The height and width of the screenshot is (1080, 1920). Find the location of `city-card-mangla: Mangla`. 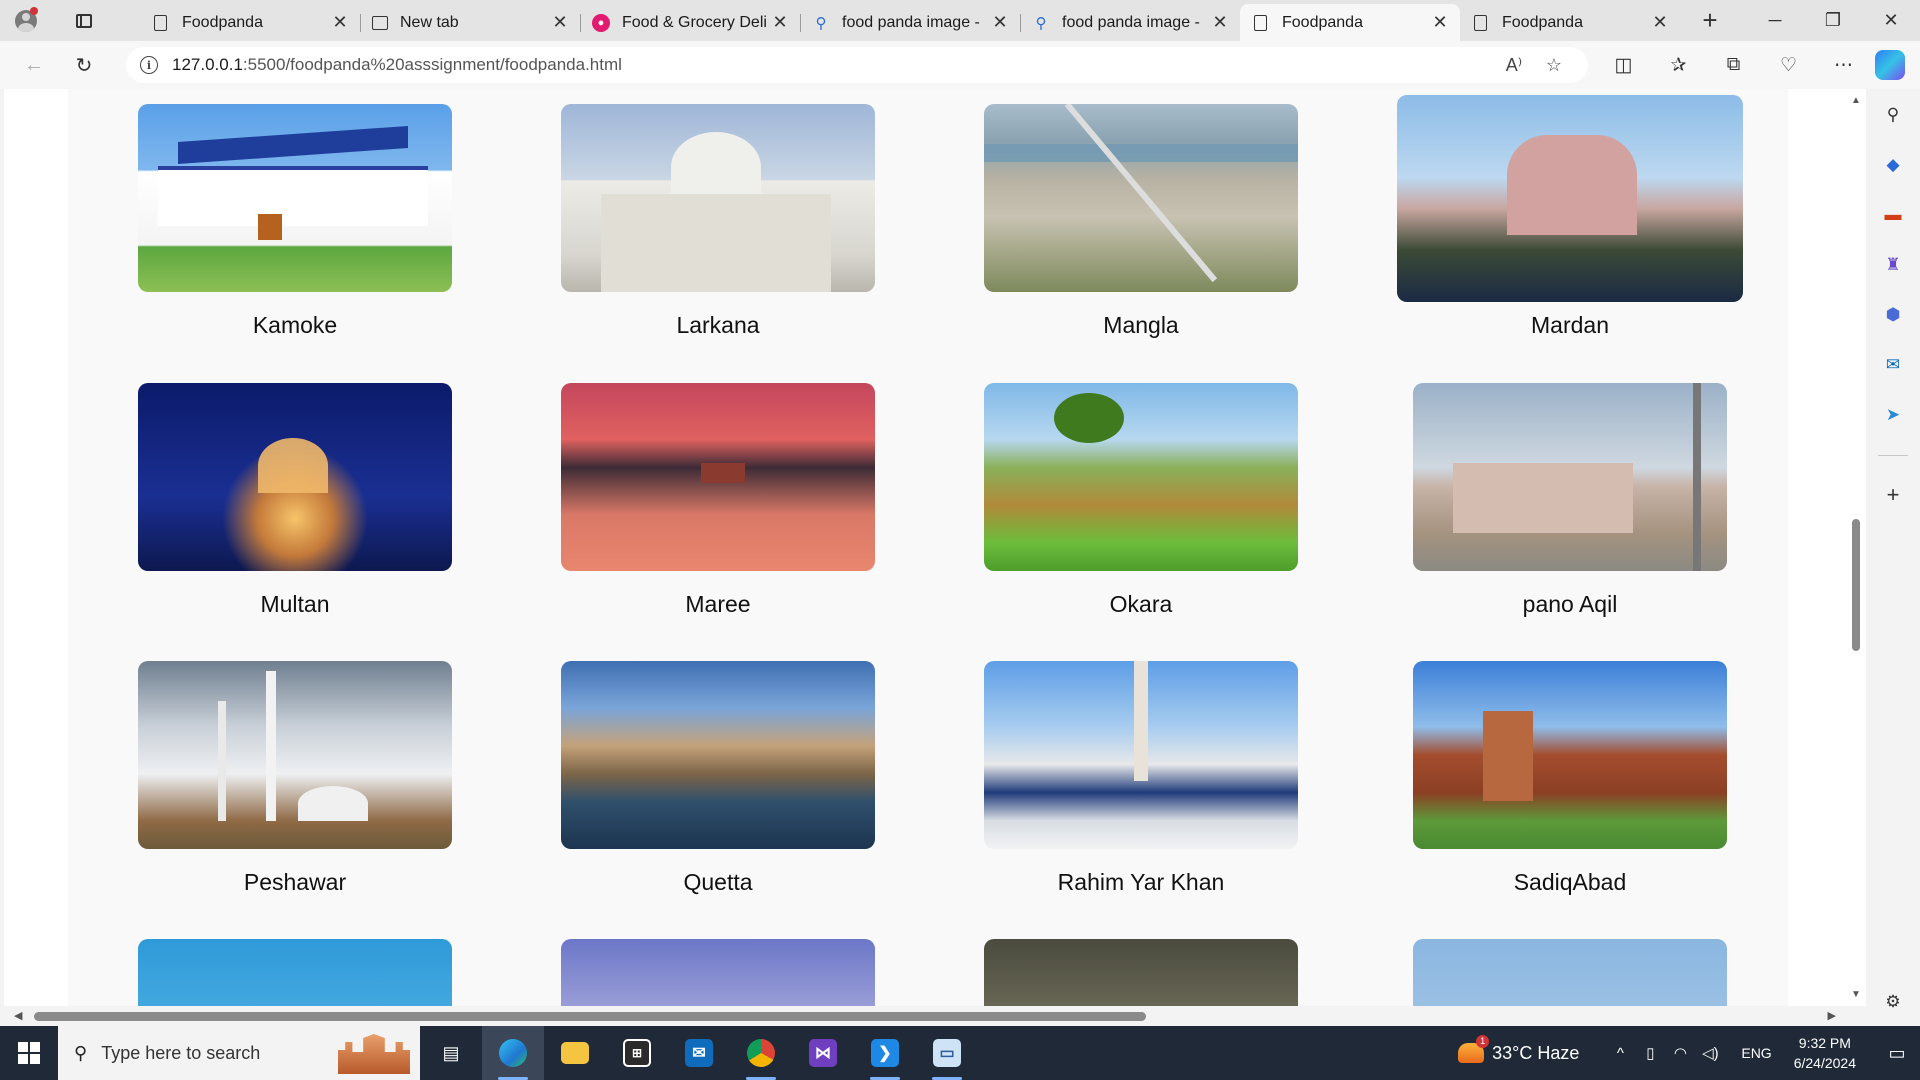

city-card-mangla: Mangla is located at coordinates (1141, 221).